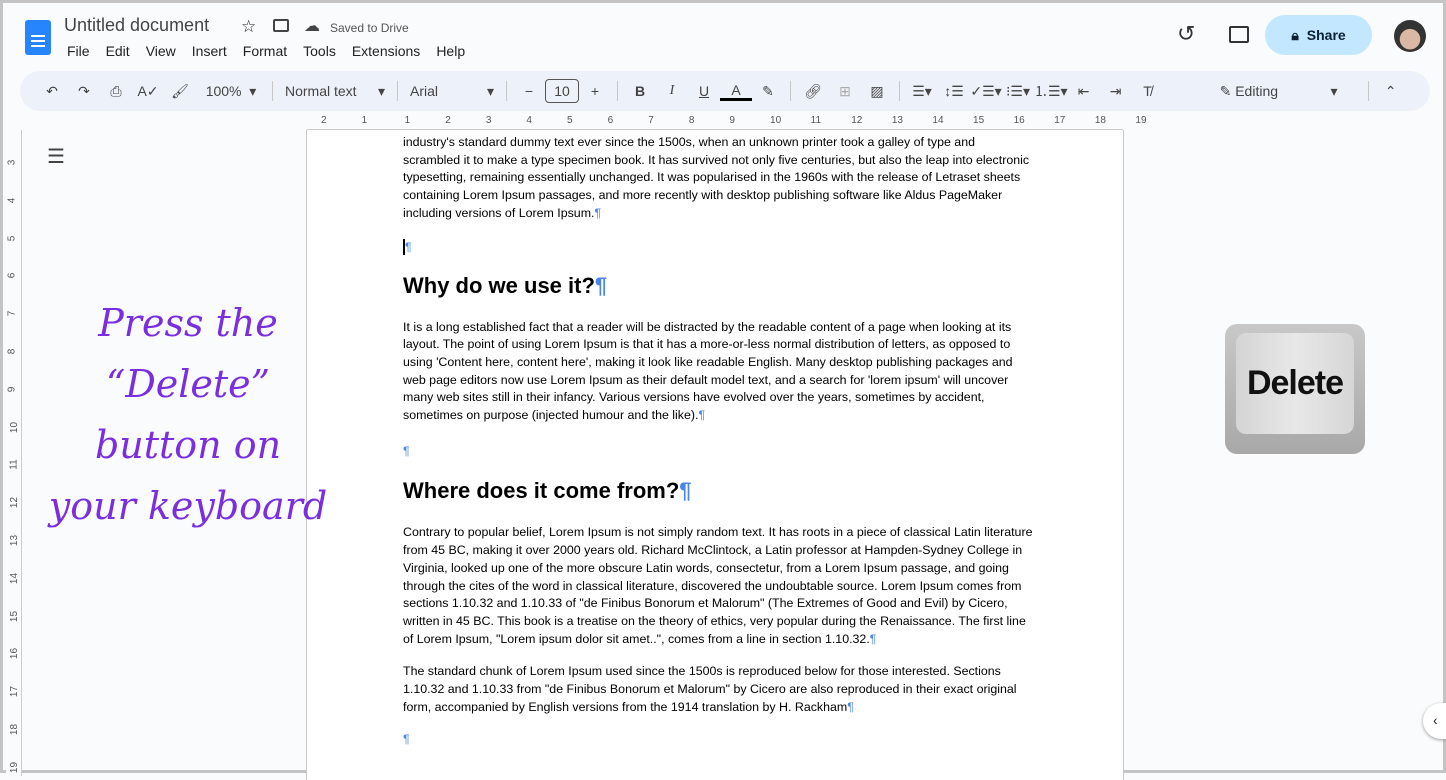  Describe the element at coordinates (52, 91) in the screenshot. I see `undo-icon: ↶` at that location.